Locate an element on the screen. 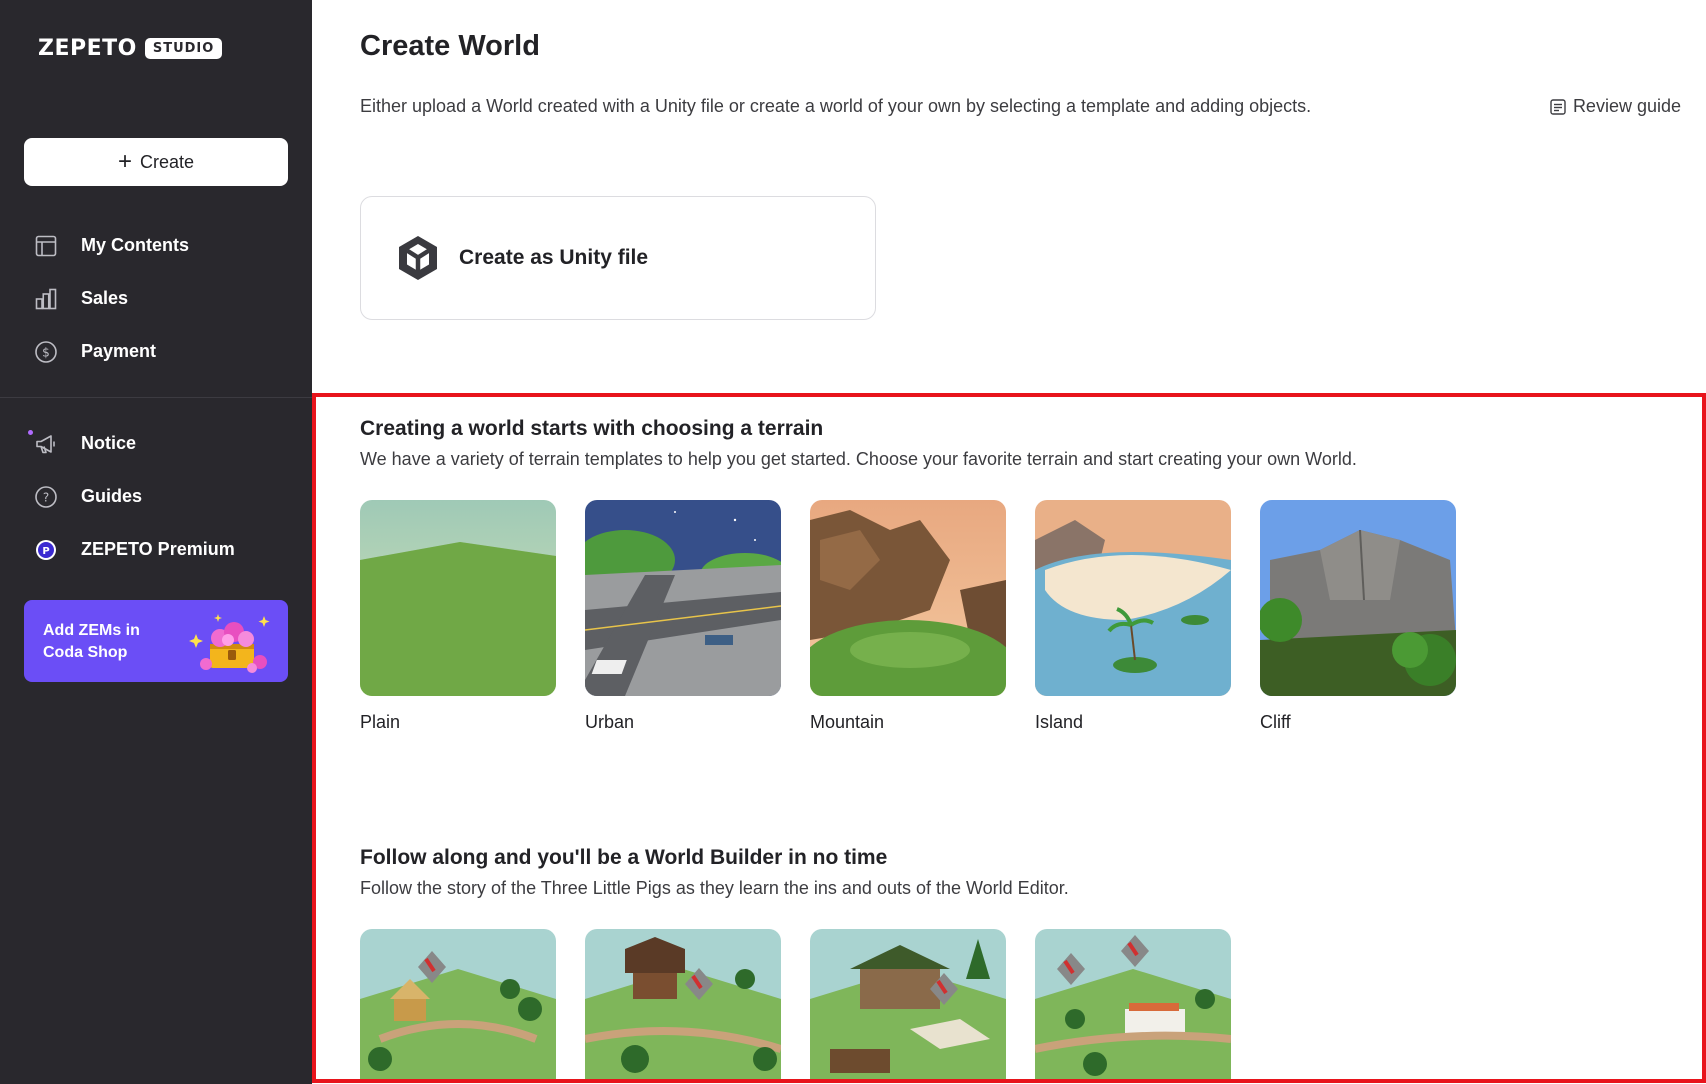 This screenshot has height=1084, width=1706. sidebar-item-guides: ? Guides is located at coordinates (156, 496).